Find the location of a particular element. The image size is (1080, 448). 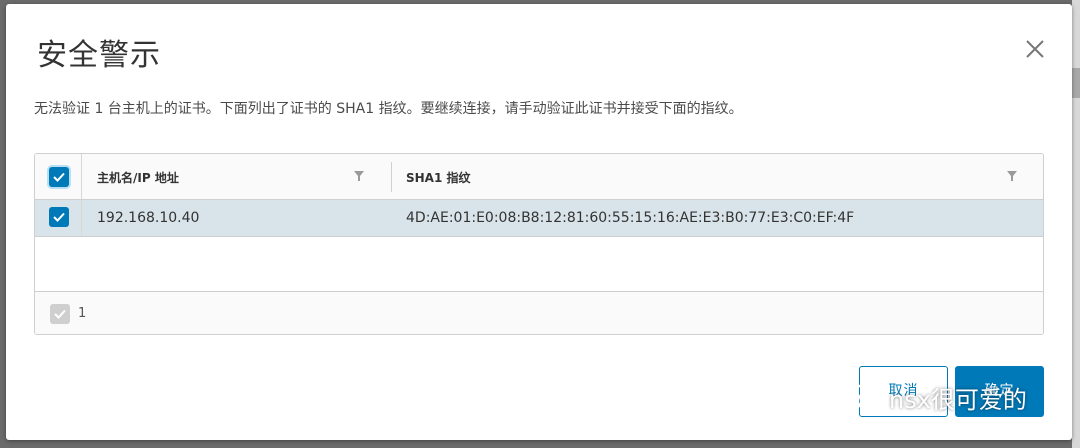

select-all-cell is located at coordinates (58, 176).